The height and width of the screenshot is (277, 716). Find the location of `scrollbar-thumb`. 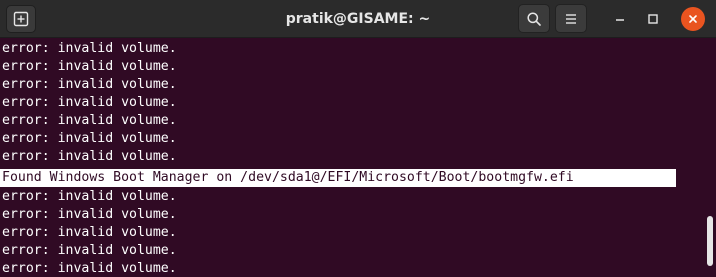

scrollbar-thumb is located at coordinates (710, 241).